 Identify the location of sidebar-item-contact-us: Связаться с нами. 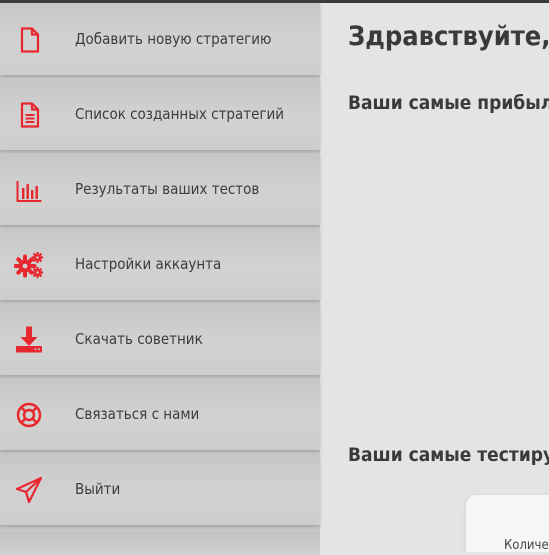
(160, 414).